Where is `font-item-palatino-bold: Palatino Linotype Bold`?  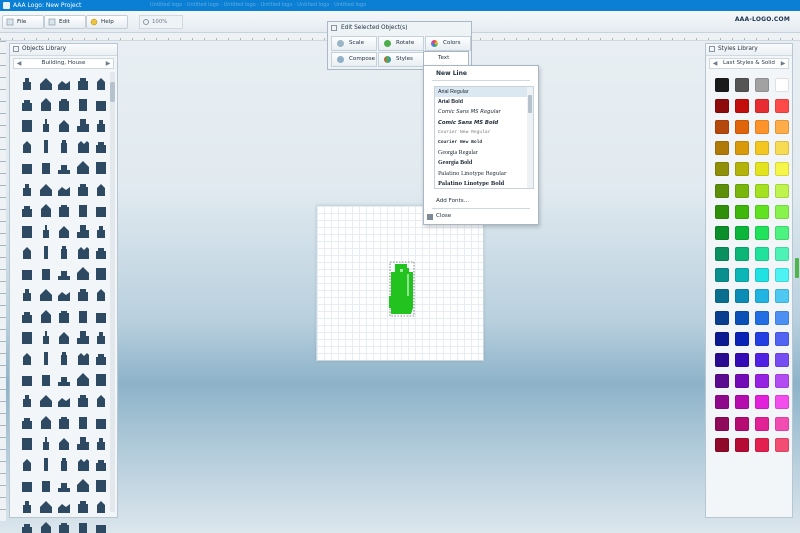
font-item-palatino-bold: Palatino Linotype Bold is located at coordinates (481, 183).